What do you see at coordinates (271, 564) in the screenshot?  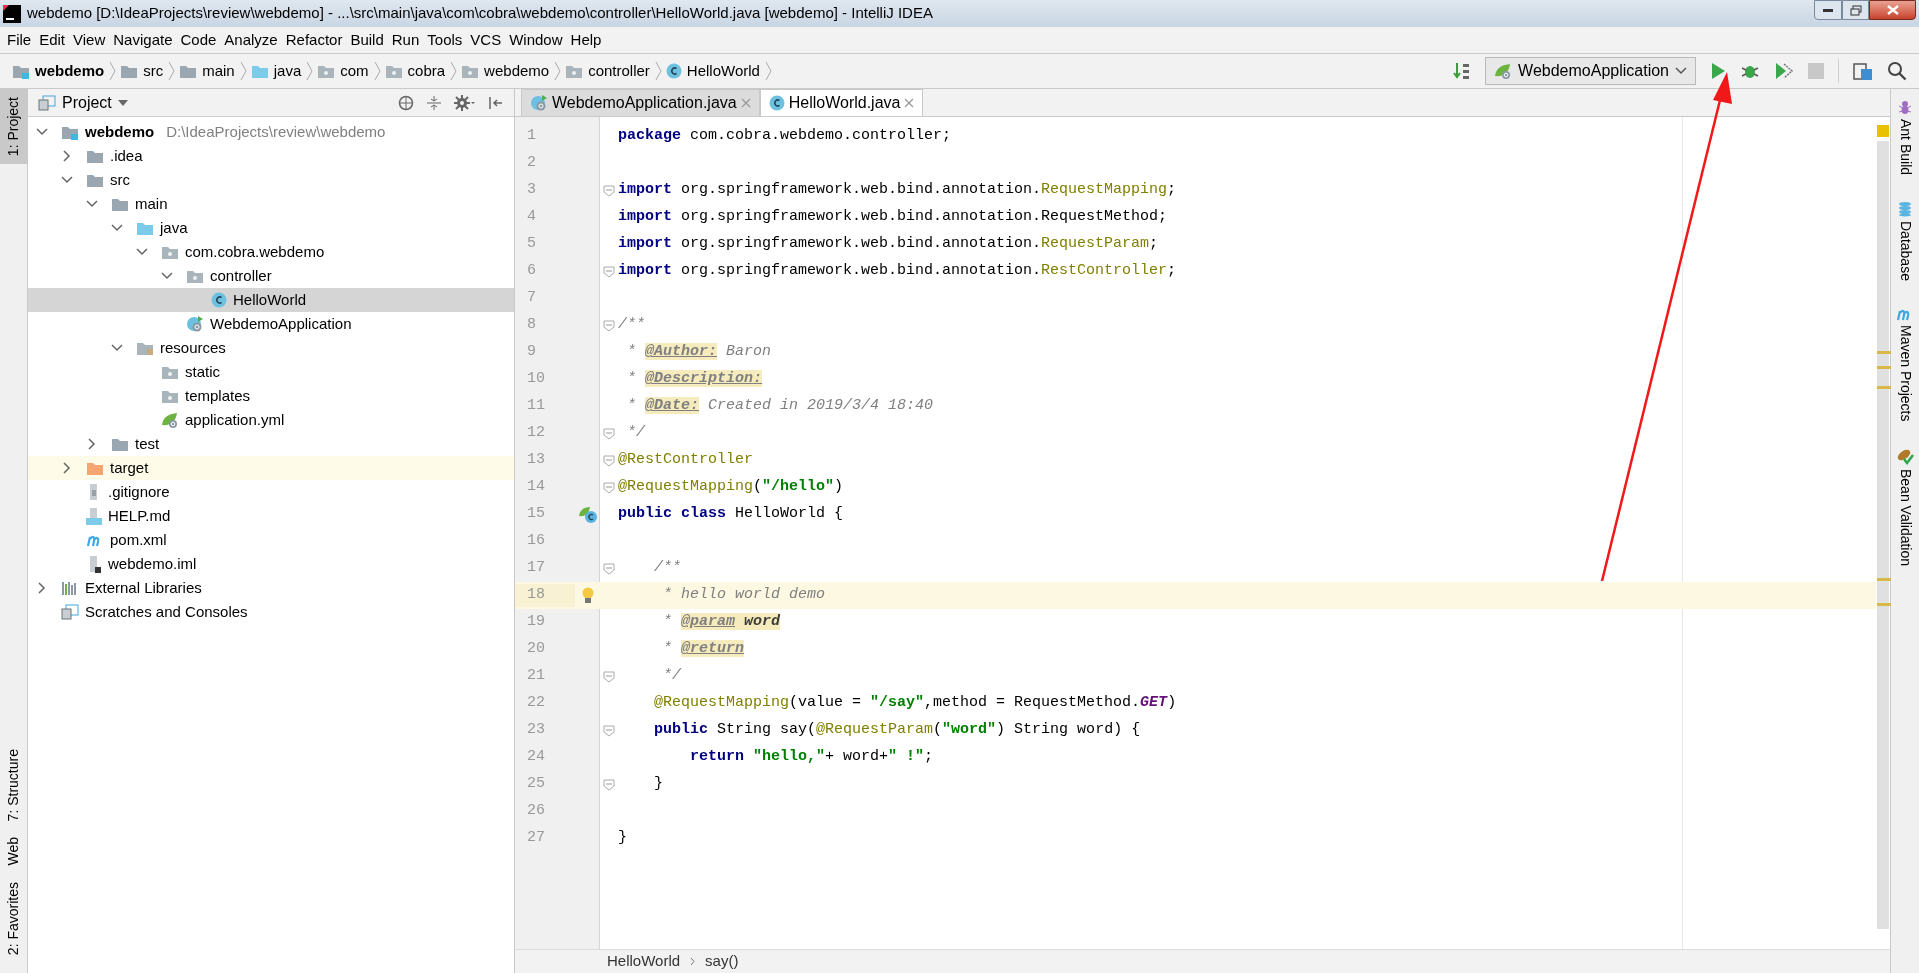 I see `tree-item: webdemo.iml` at bounding box center [271, 564].